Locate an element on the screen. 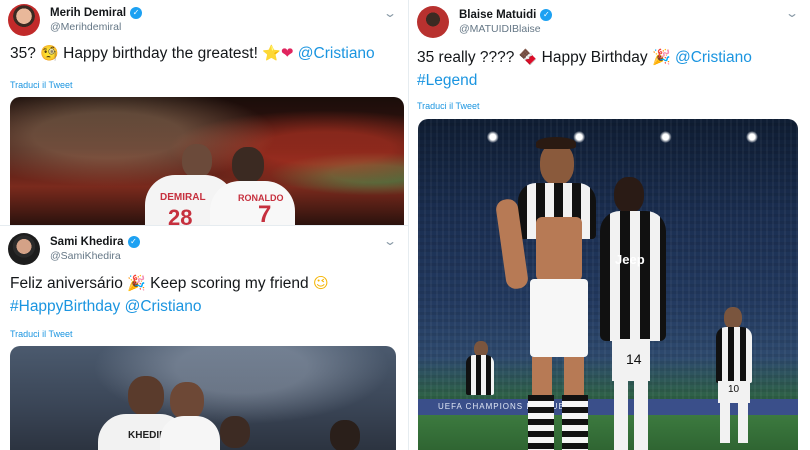  handle: @SamiKhedira is located at coordinates (95, 256).